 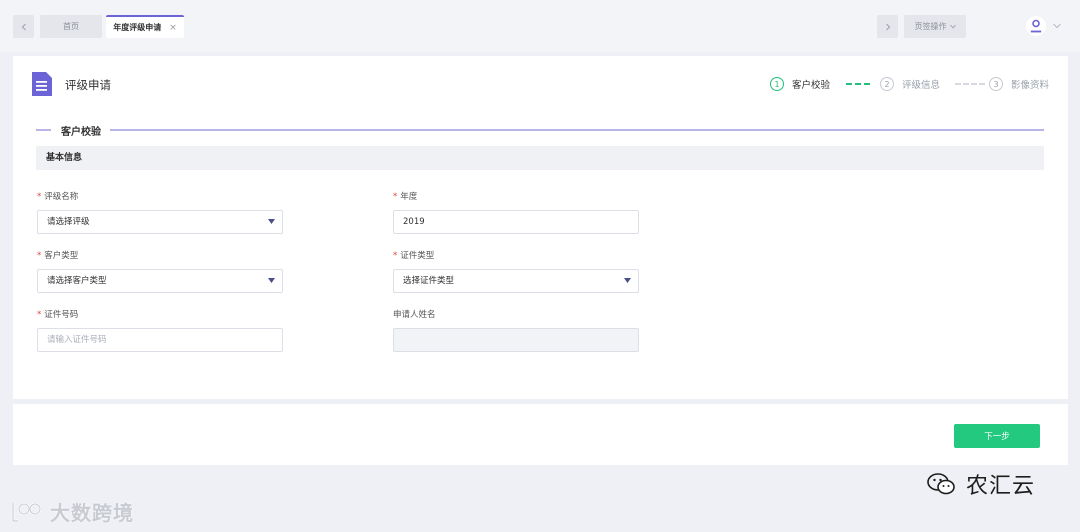 I want to click on step-2-label: 评级信息, so click(x=921, y=85).